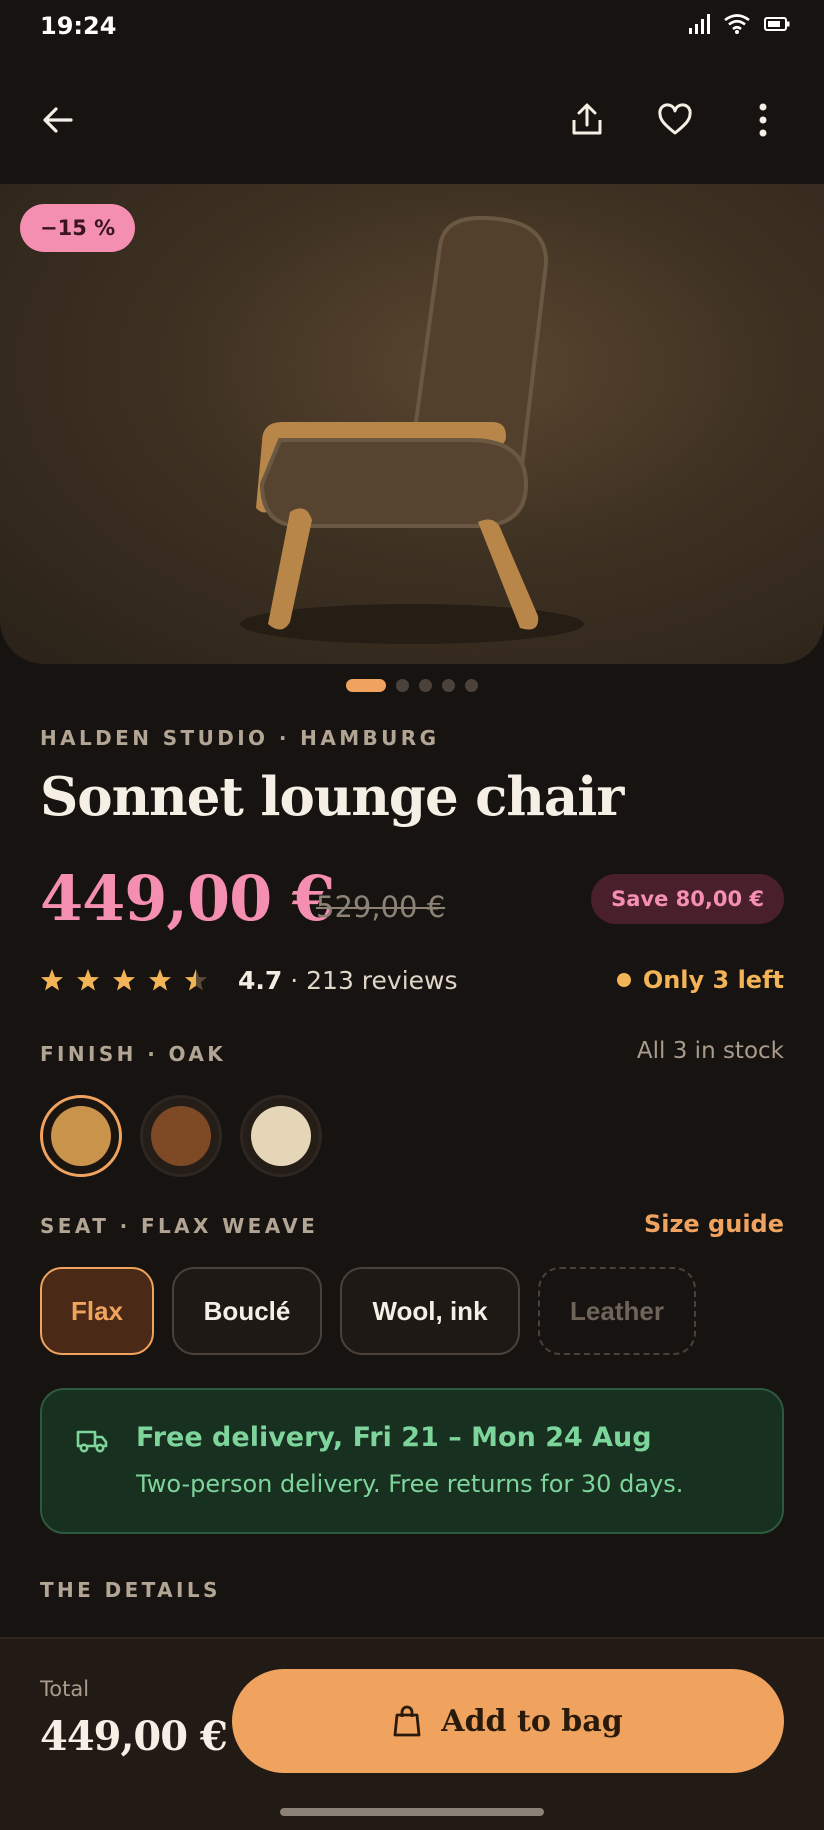 Image resolution: width=824 pixels, height=1830 pixels. I want to click on more-options-button, so click(763, 120).